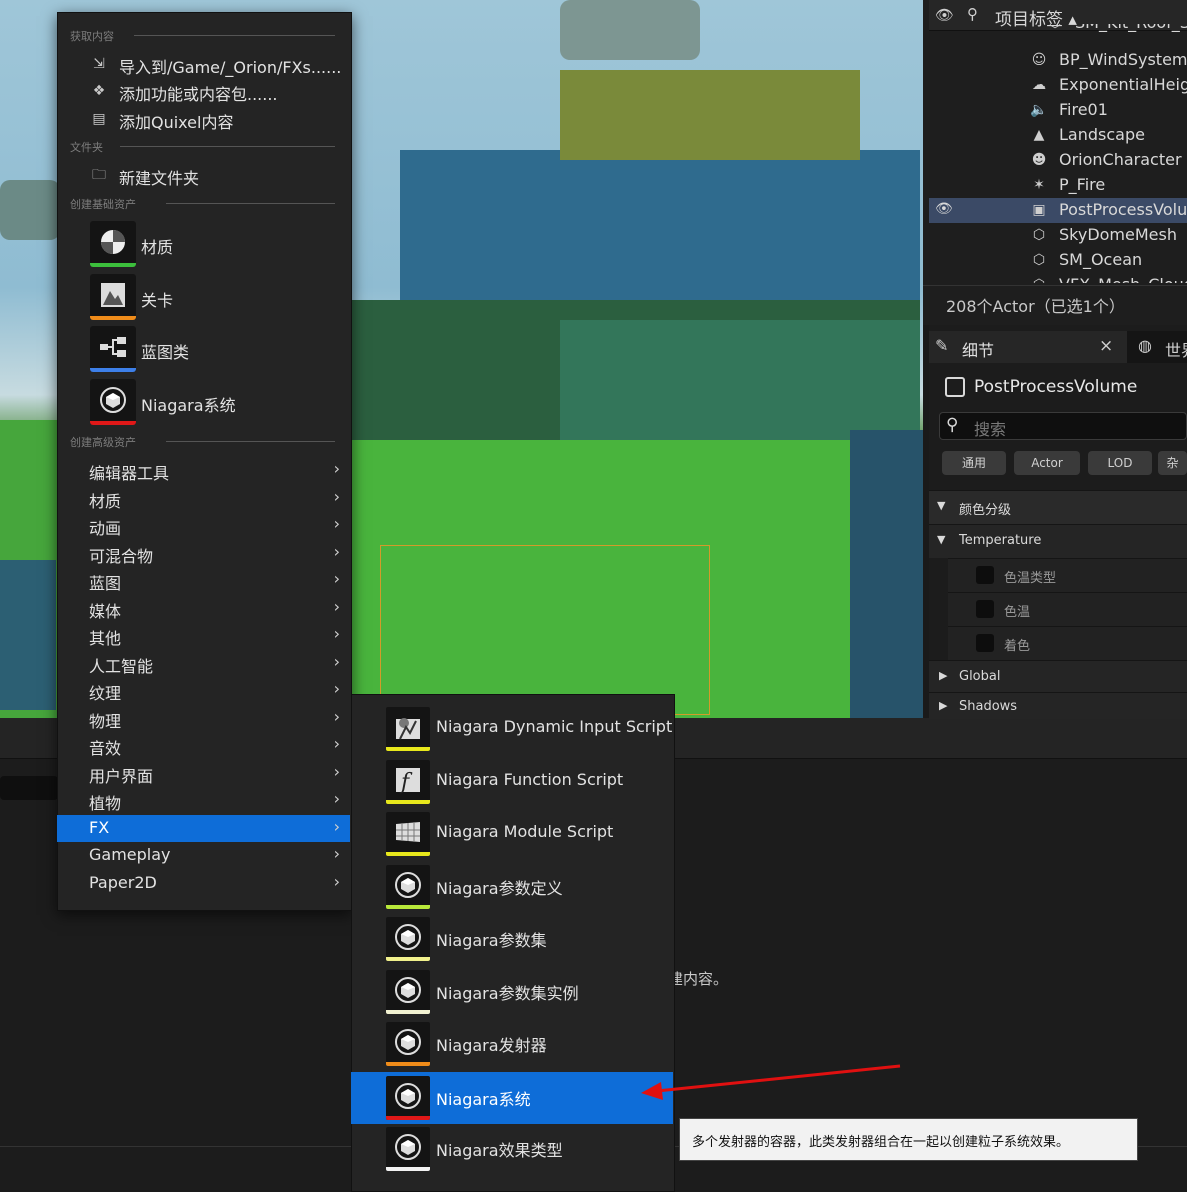  What do you see at coordinates (1058, 705) in the screenshot?
I see `category-shadows: ▶ Shadows` at bounding box center [1058, 705].